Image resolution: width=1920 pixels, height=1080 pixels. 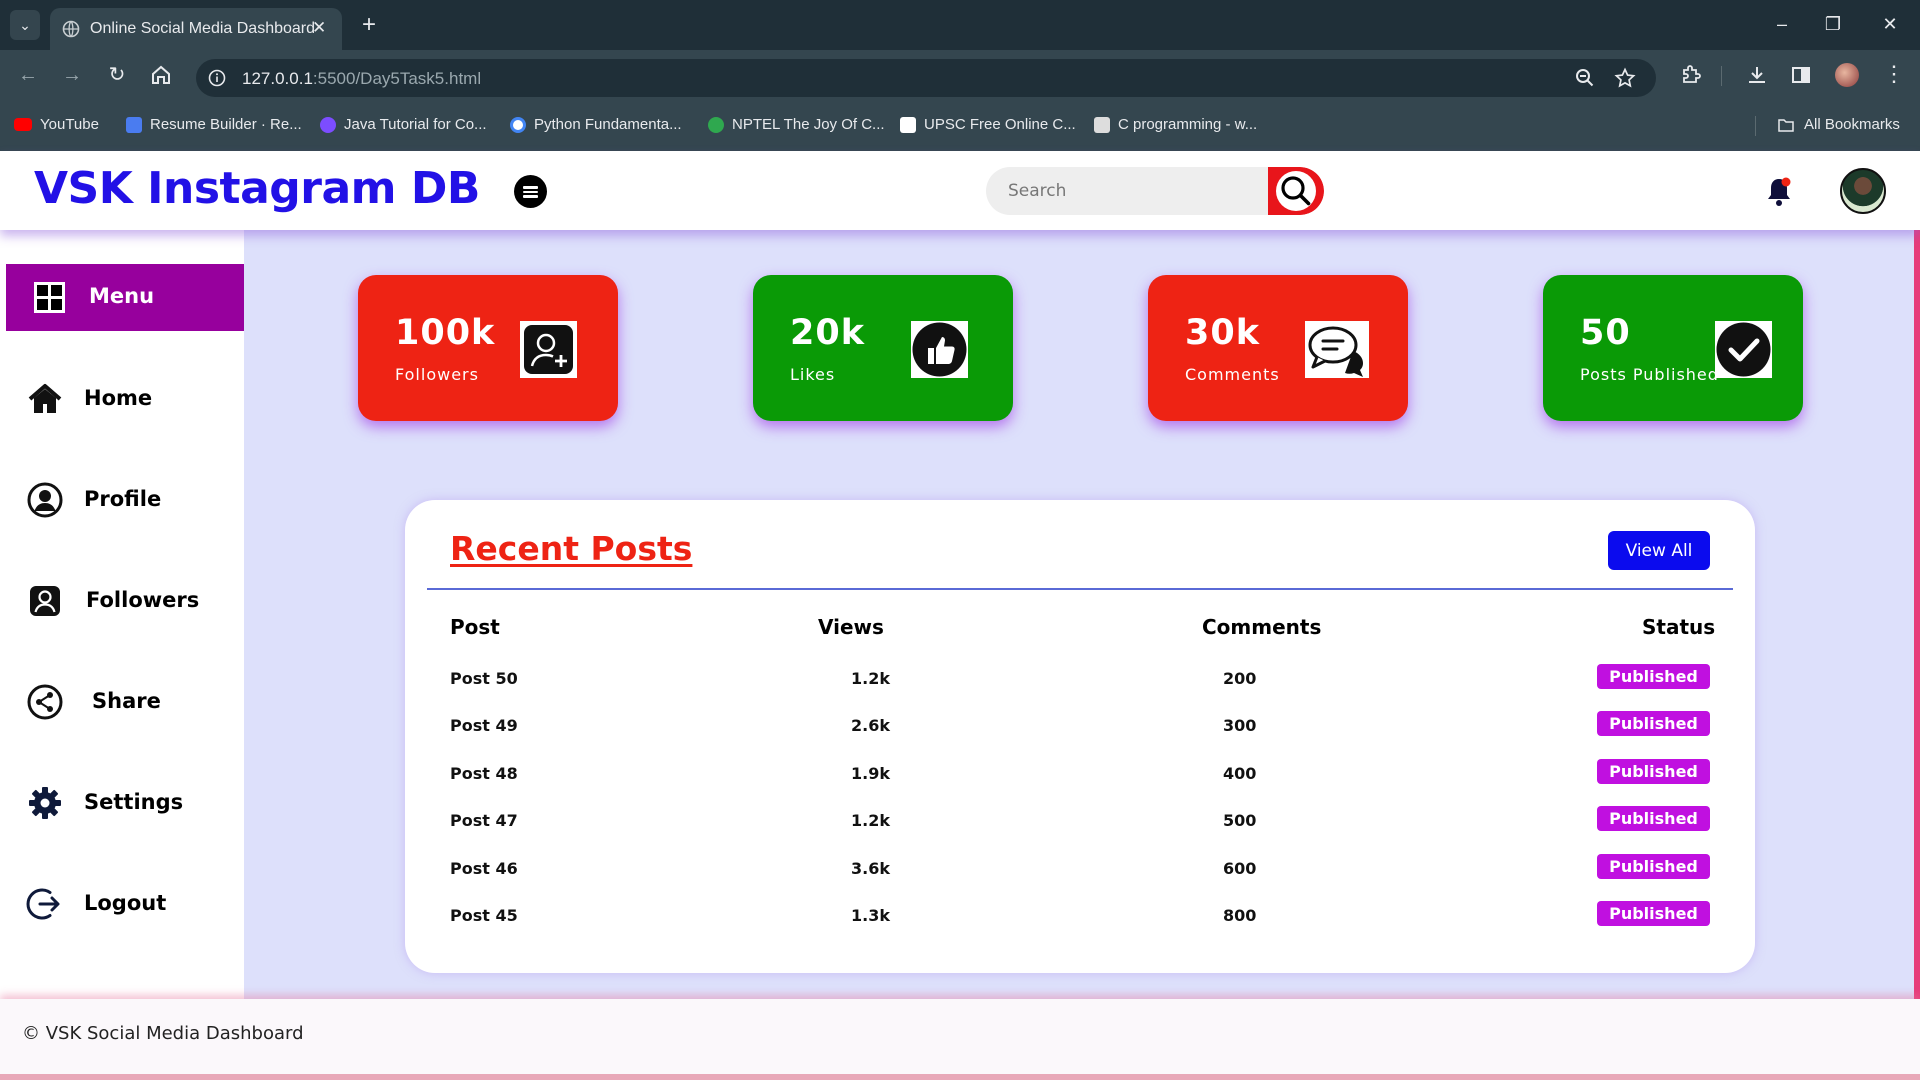 What do you see at coordinates (45, 398) in the screenshot?
I see `home-icon` at bounding box center [45, 398].